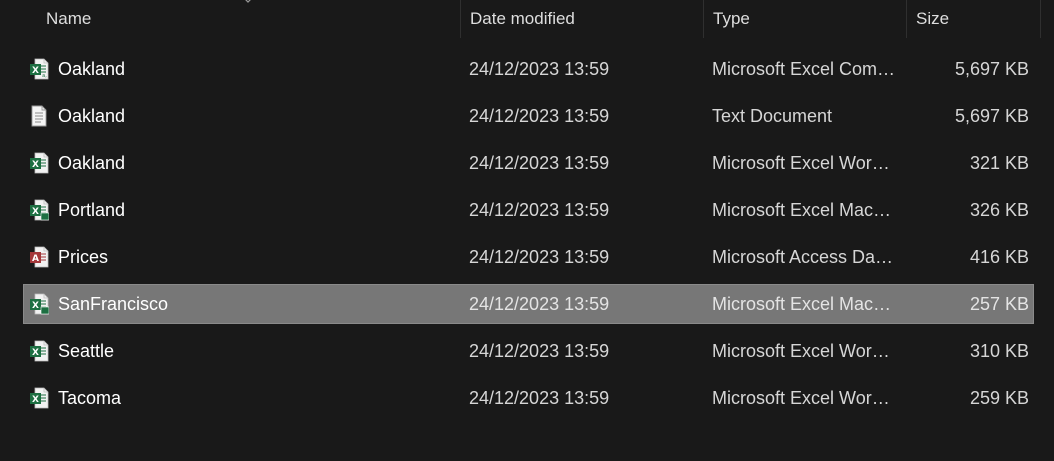 This screenshot has height=461, width=1054. Describe the element at coordinates (804, 19) in the screenshot. I see `column-header-type: Type` at that location.